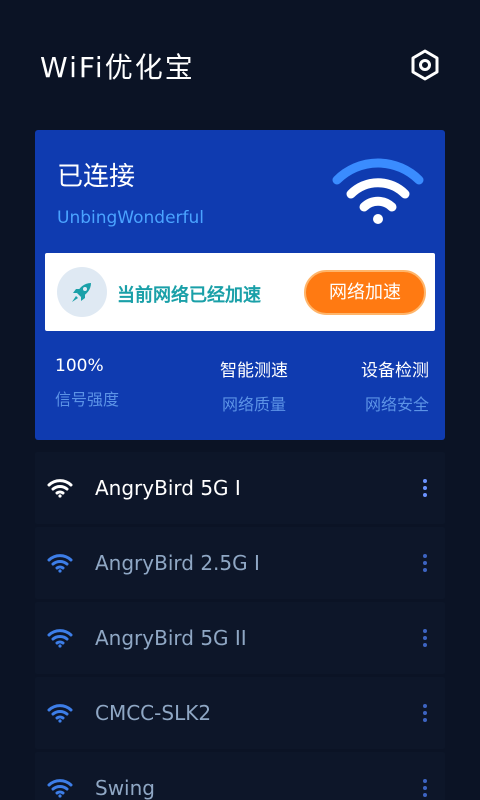 The image size is (480, 800). I want to click on network-name: AngryBird 2.5G I, so click(177, 563).